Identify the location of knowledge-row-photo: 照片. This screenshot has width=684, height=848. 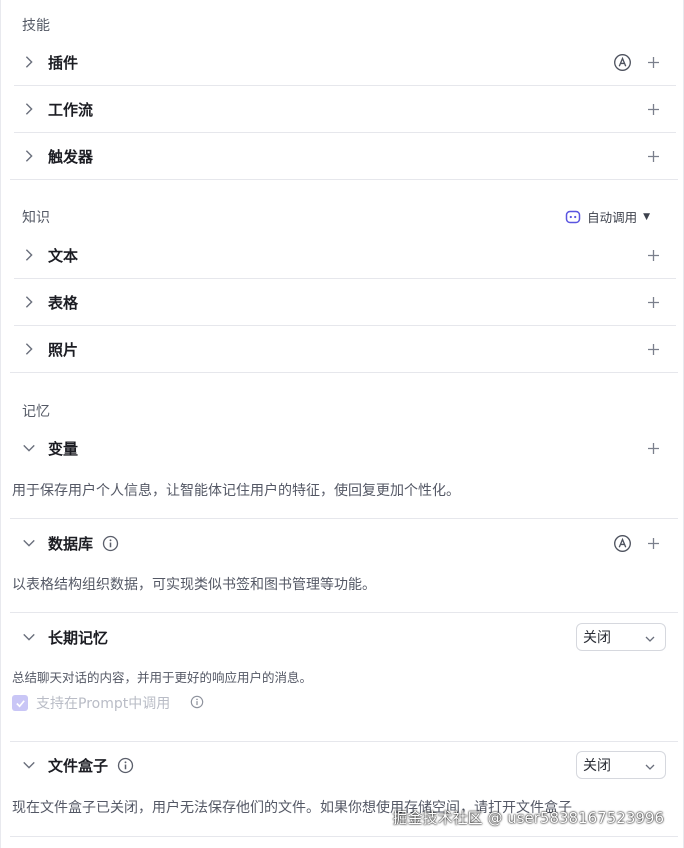
(345, 349).